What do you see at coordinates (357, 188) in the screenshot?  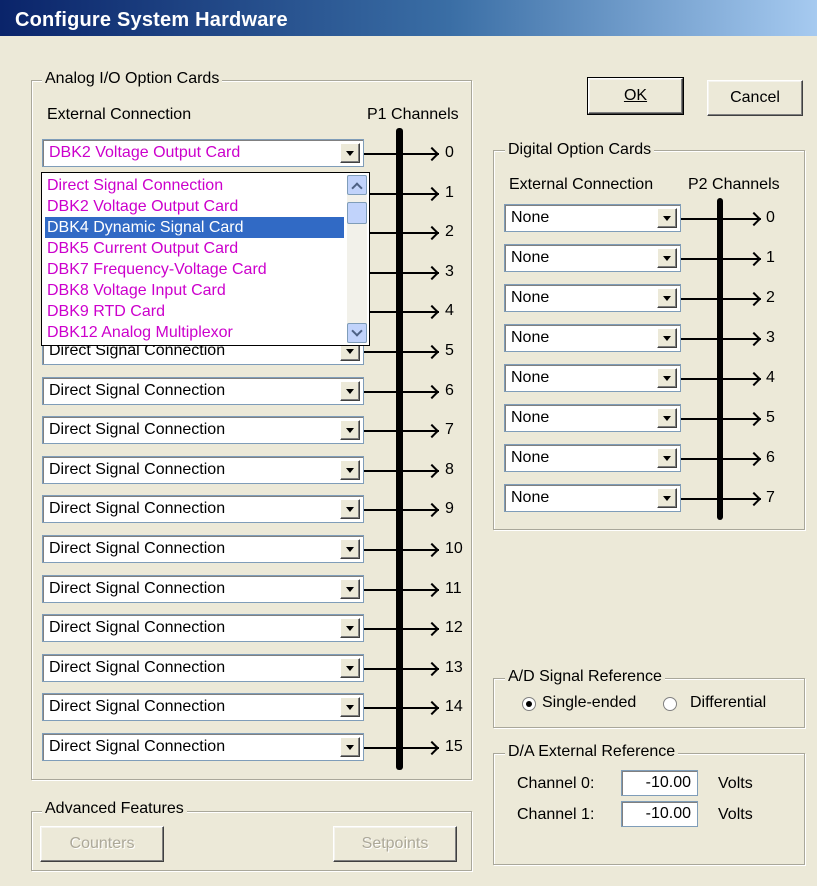 I see `chevron-up-icon` at bounding box center [357, 188].